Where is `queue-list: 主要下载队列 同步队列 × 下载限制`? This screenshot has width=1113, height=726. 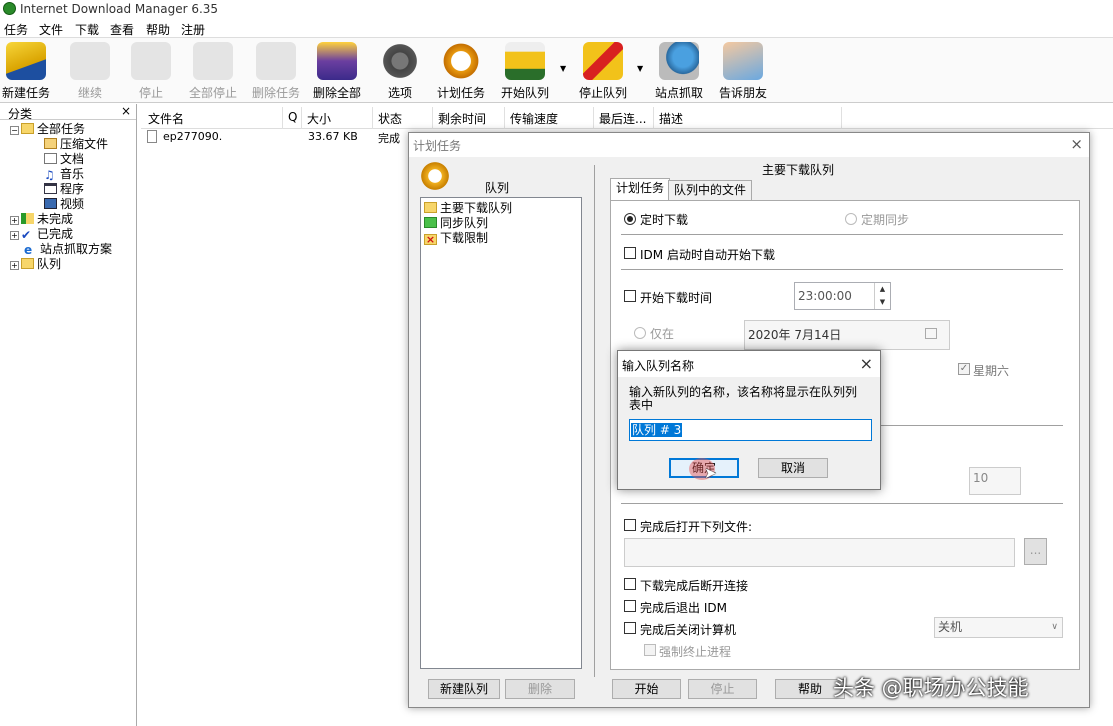 queue-list: 主要下载队列 同步队列 × 下载限制 is located at coordinates (501, 433).